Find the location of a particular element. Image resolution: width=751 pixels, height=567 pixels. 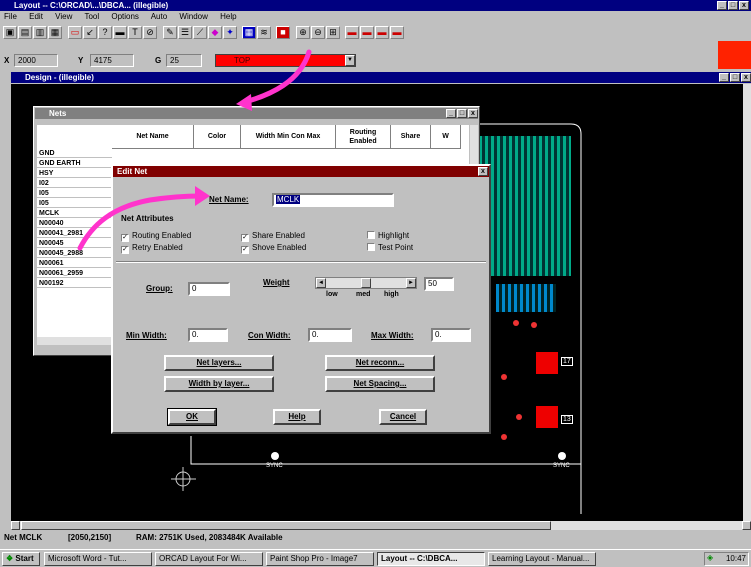

menu-auto: Auto is located at coordinates (159, 16).